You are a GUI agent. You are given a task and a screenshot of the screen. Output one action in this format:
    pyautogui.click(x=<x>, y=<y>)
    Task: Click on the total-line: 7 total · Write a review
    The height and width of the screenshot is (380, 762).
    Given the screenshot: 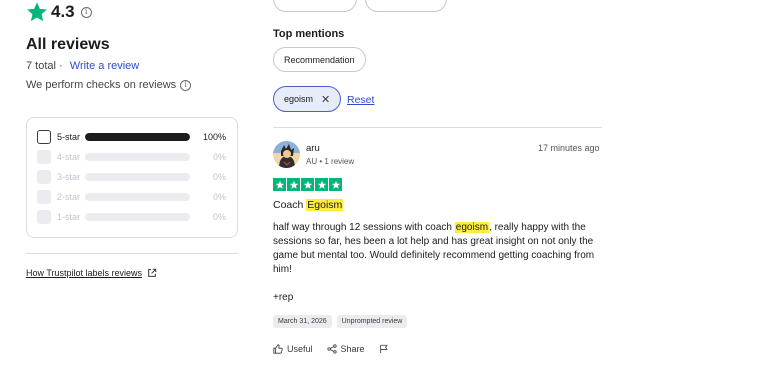 What is the action you would take?
    pyautogui.click(x=83, y=66)
    